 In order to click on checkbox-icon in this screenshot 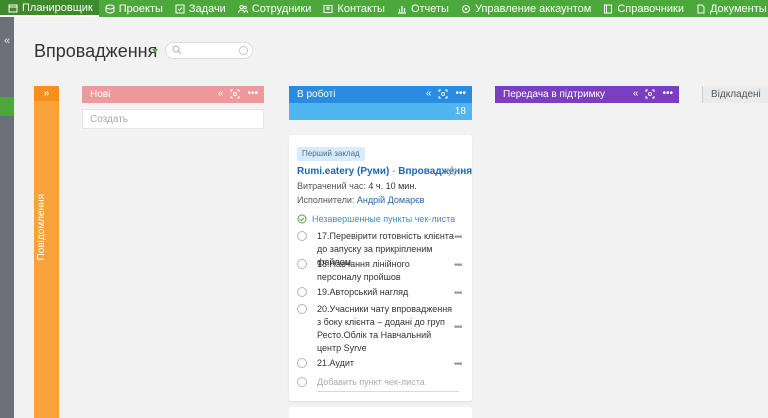, I will do `click(180, 8)`.